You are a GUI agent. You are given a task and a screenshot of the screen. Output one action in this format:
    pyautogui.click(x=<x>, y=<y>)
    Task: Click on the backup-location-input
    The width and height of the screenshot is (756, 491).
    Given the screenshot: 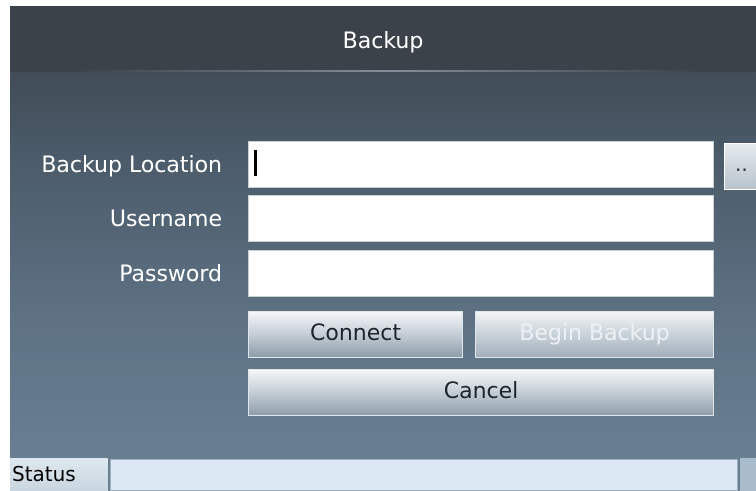 What is the action you would take?
    pyautogui.click(x=481, y=164)
    